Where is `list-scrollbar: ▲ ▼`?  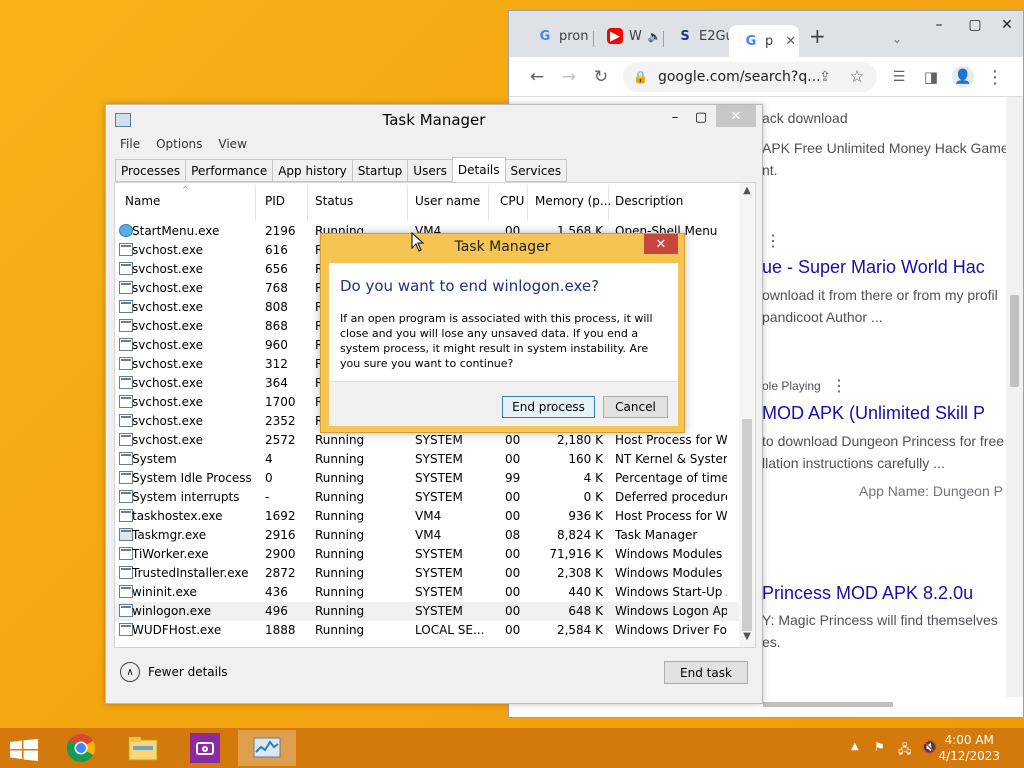
list-scrollbar: ▲ ▼ is located at coordinates (747, 415).